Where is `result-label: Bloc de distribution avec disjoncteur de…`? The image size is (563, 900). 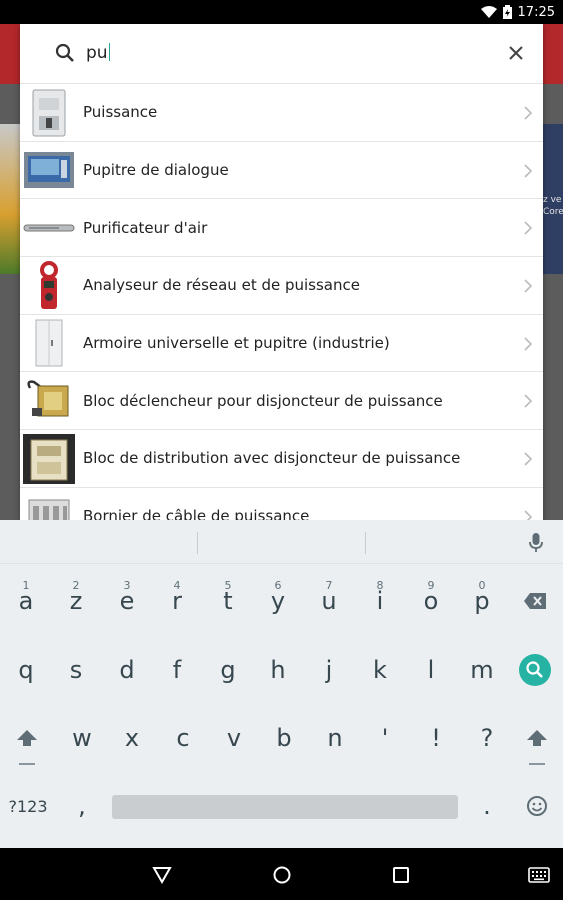
result-label: Bloc de distribution avec disjoncteur de… is located at coordinates (272, 458).